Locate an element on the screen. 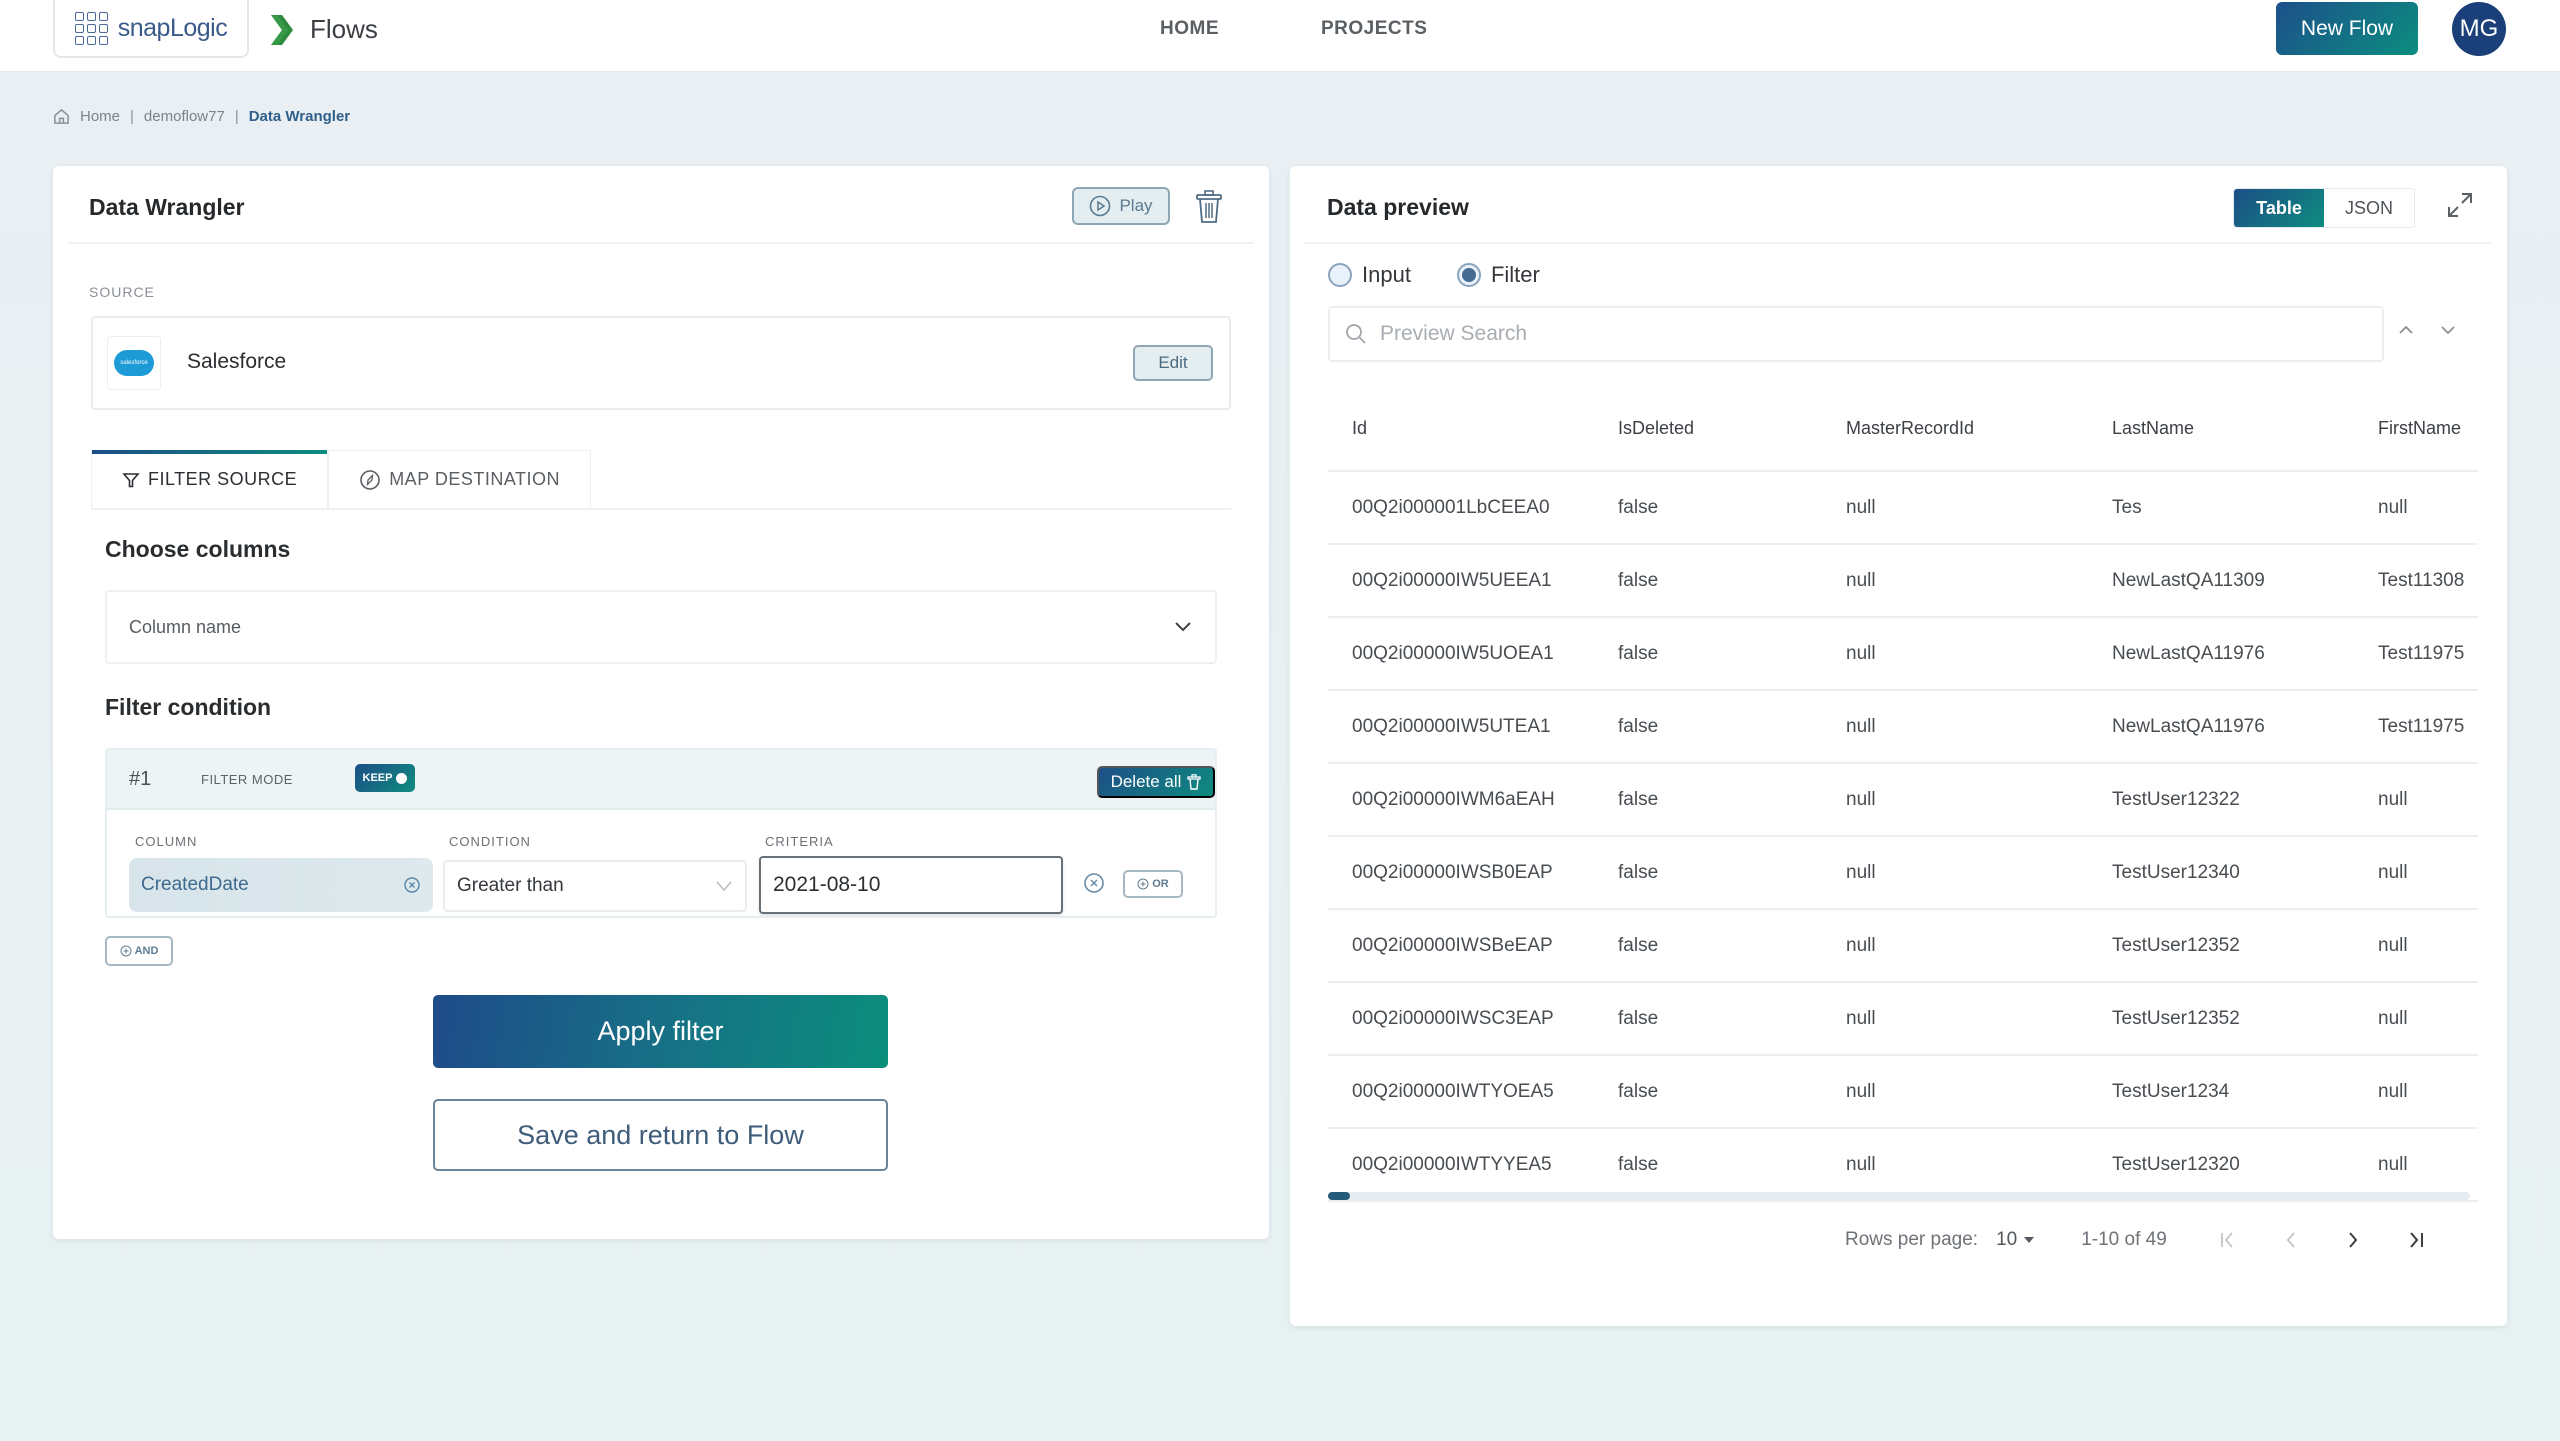 This screenshot has width=2560, height=1441. column-header: MasterRecordId is located at coordinates (1955, 428).